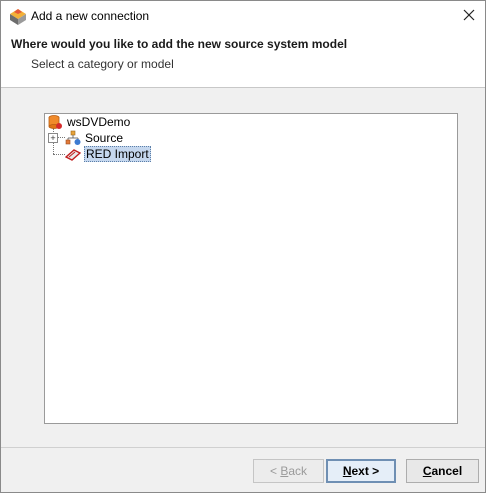 The image size is (486, 493). What do you see at coordinates (102, 64) in the screenshot?
I see `wizard-subheading: Select a category or model` at bounding box center [102, 64].